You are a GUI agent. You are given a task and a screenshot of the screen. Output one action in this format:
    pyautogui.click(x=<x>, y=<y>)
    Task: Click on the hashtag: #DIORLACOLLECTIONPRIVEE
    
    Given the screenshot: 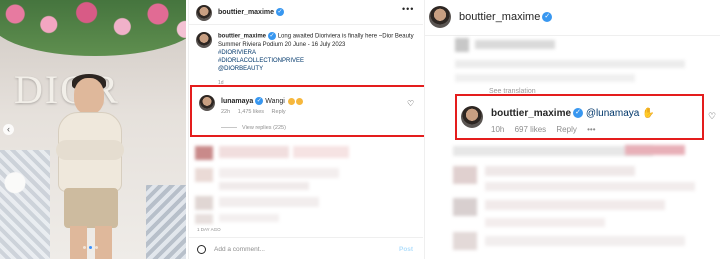 What is the action you would take?
    pyautogui.click(x=317, y=61)
    